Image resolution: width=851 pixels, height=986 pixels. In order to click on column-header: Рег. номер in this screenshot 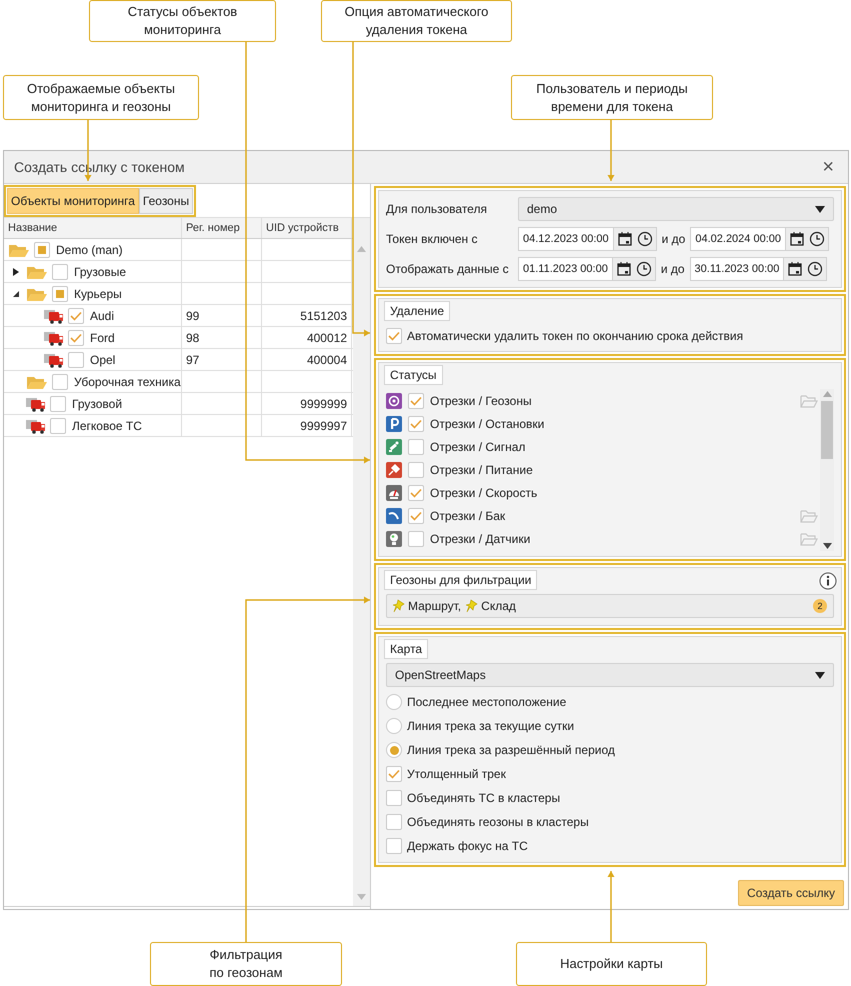, I will do `click(222, 228)`.